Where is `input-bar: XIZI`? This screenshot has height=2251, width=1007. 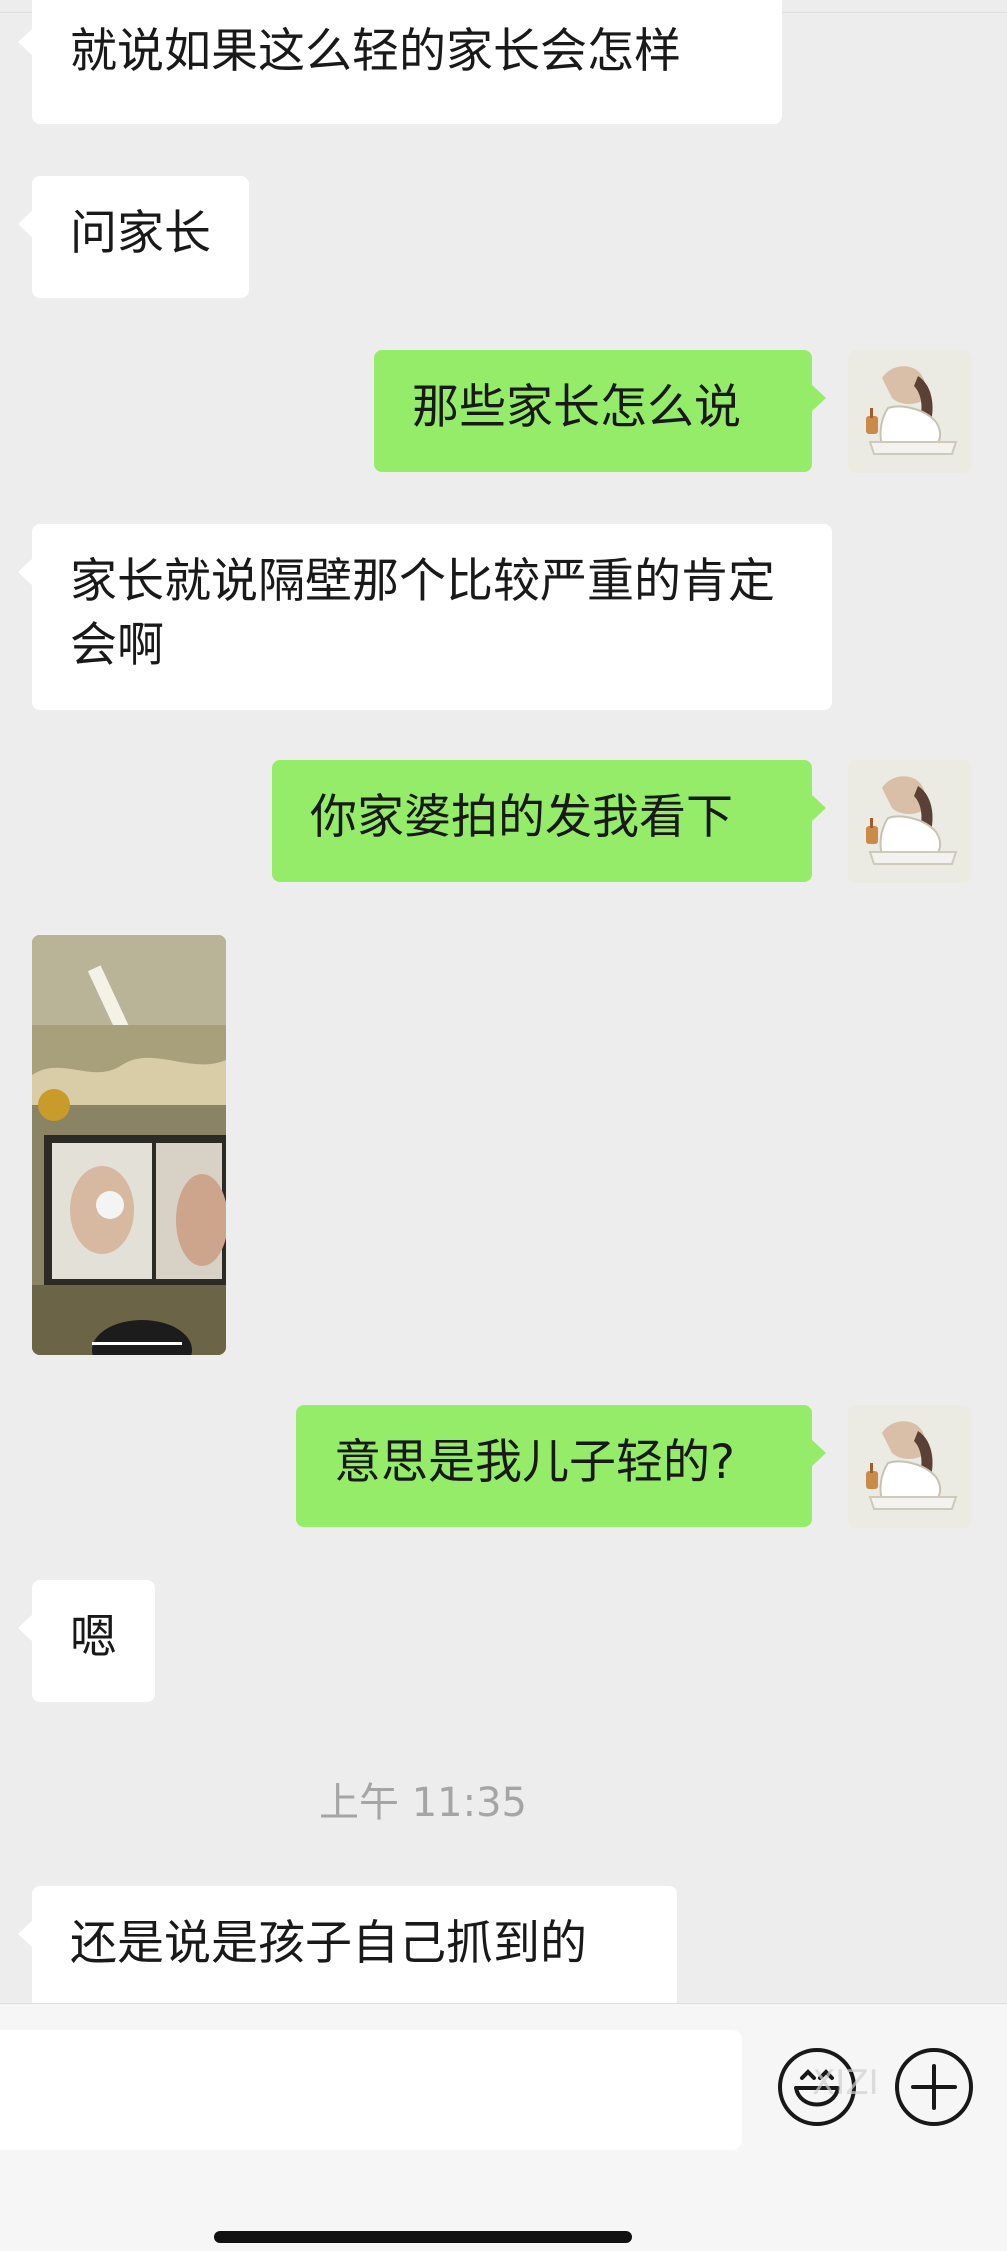
input-bar: XIZI is located at coordinates (503, 2127).